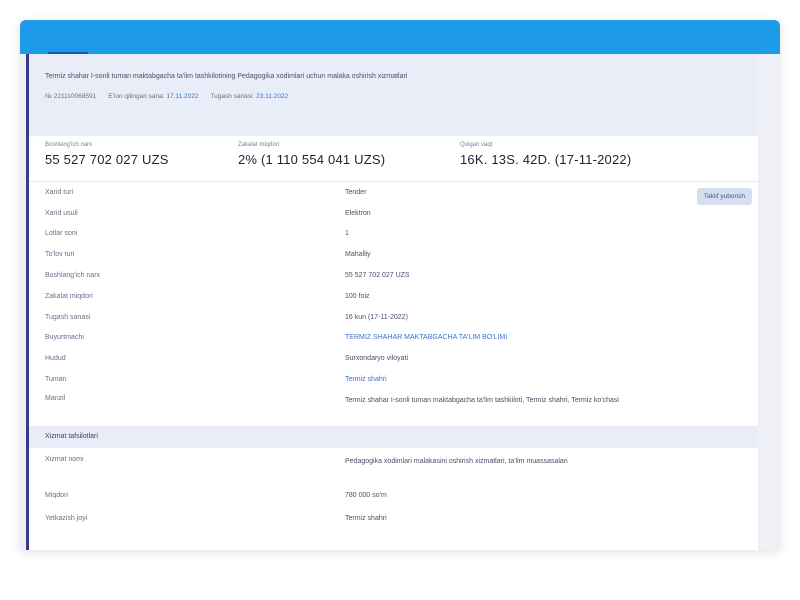 Image resolution: width=800 pixels, height=600 pixels. What do you see at coordinates (153, 96) in the screenshot?
I see `published-date: Eʻlon qilingan sana: 17.11.2022` at bounding box center [153, 96].